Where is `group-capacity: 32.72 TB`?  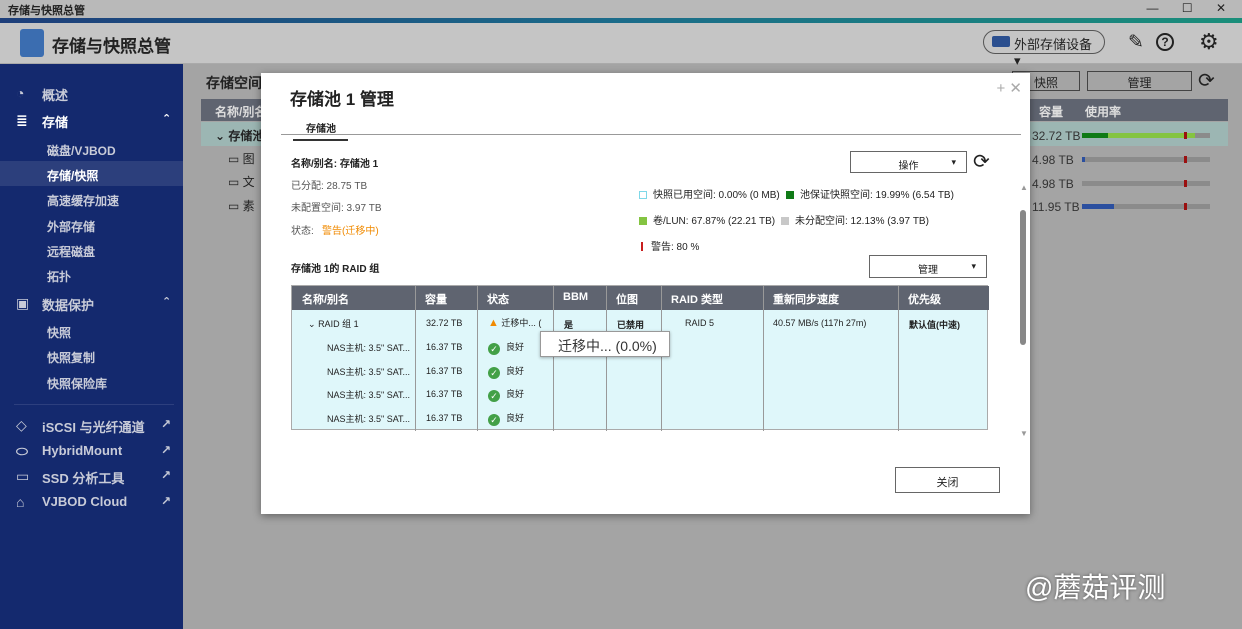 group-capacity: 32.72 TB is located at coordinates (444, 323).